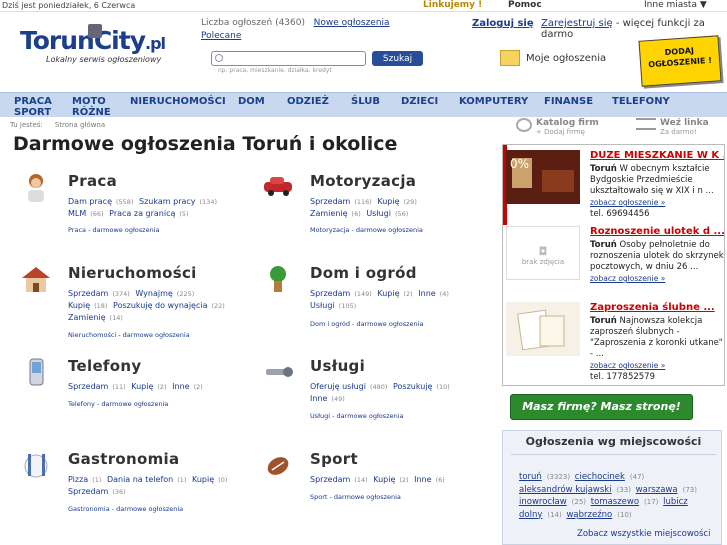 The image size is (727, 545). What do you see at coordinates (96, 53) in the screenshot?
I see `site-logo: TorunCity.pl Lokalny serwis ogłoszeniowy` at bounding box center [96, 53].